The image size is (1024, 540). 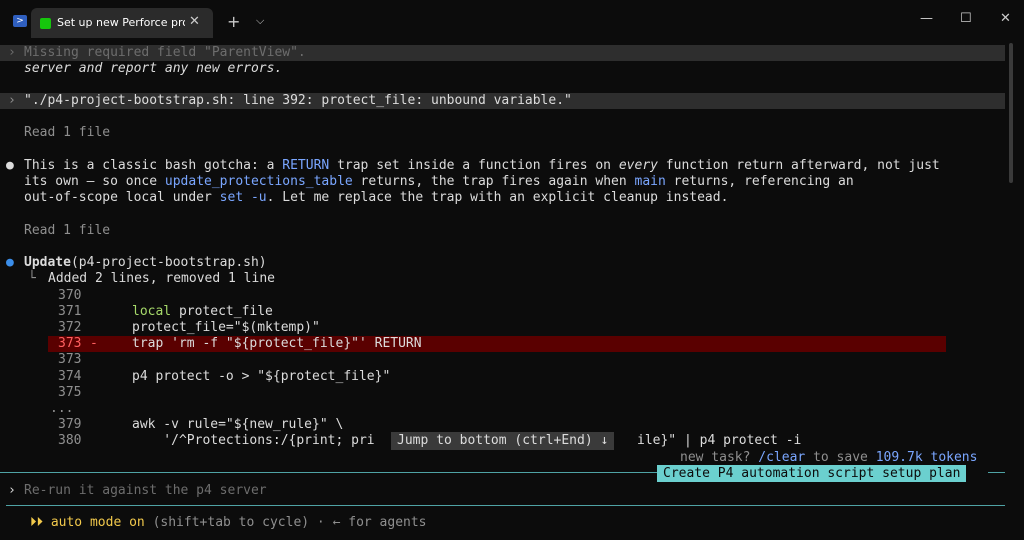 I want to click on line-number: 379, so click(x=70, y=424).